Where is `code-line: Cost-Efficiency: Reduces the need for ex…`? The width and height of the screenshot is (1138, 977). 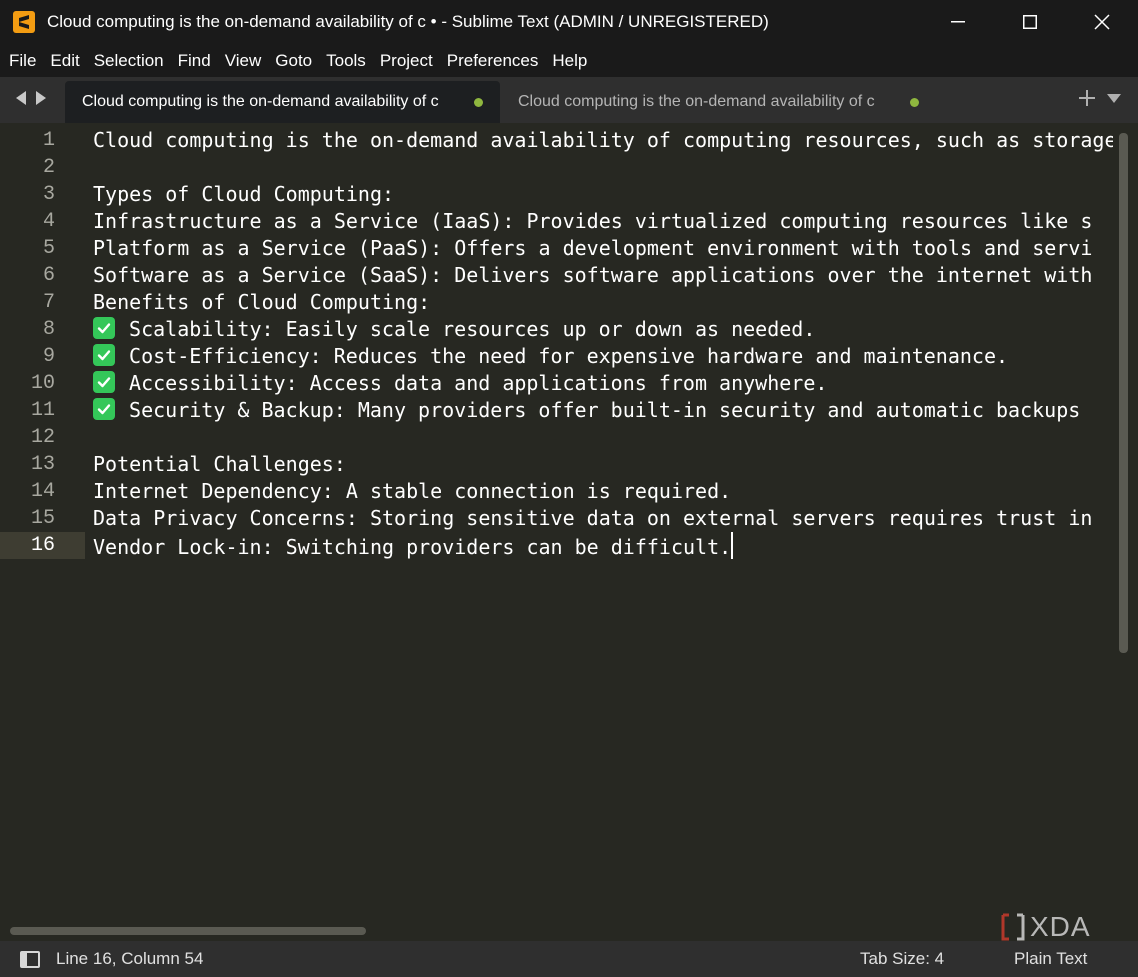
code-line: Cost-Efficiency: Reduces the need for ex… is located at coordinates (603, 356).